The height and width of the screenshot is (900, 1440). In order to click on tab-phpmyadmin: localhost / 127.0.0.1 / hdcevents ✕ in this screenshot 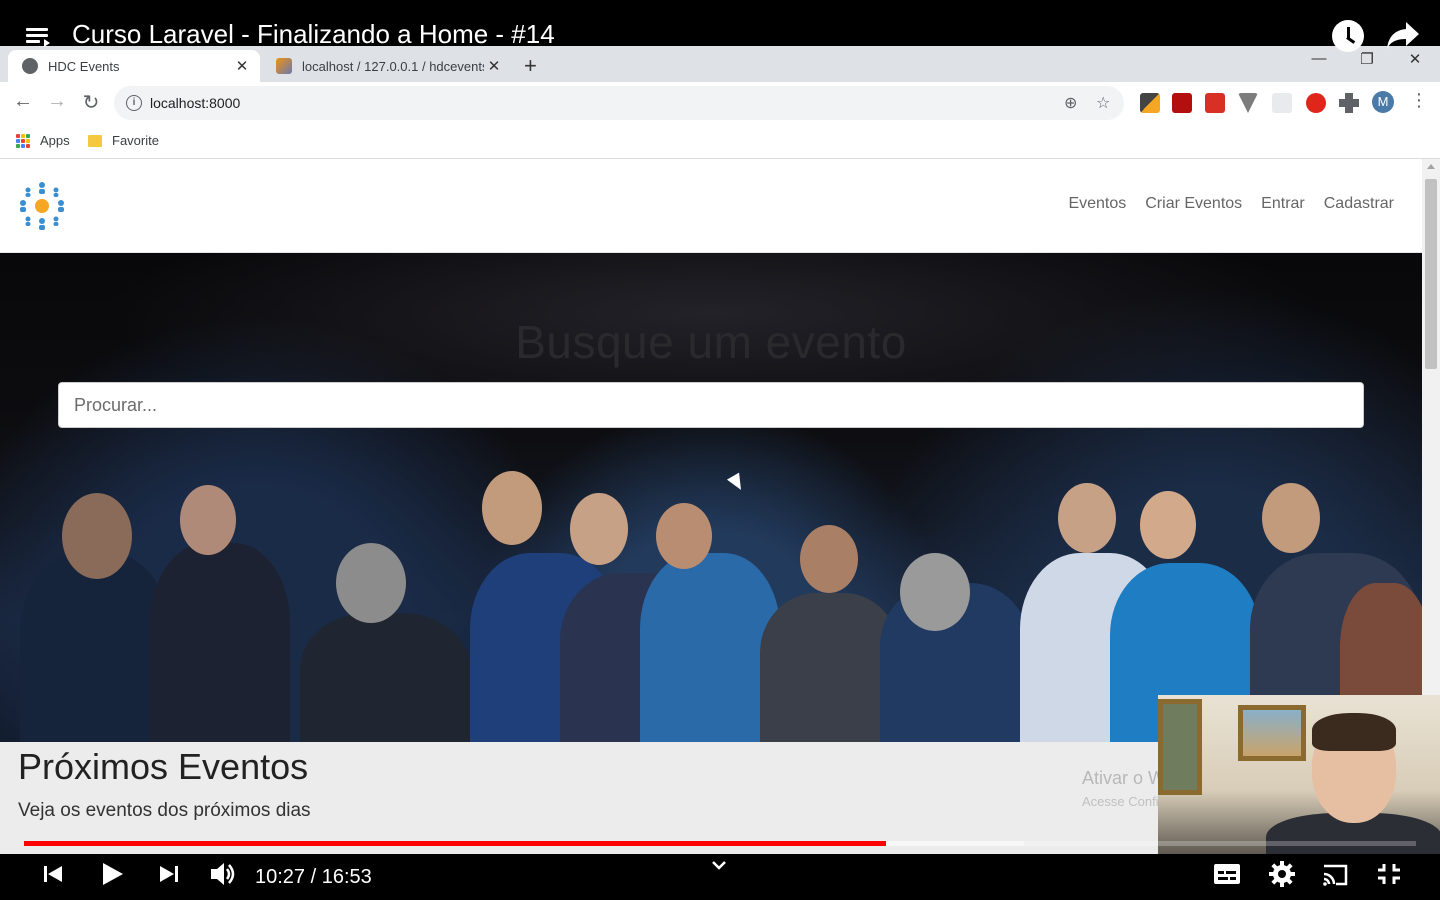, I will do `click(387, 66)`.